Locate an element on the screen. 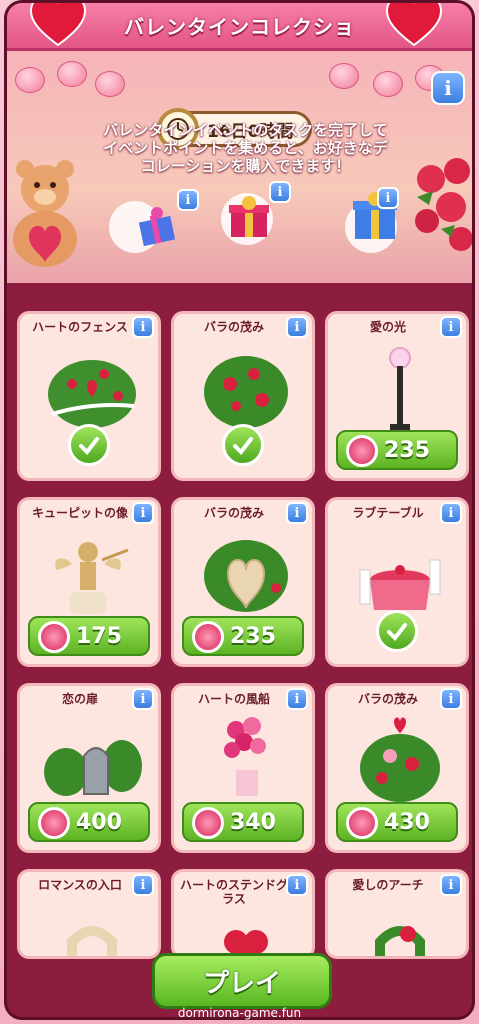  decoration-card: 愛の光 i 235 is located at coordinates (397, 396).